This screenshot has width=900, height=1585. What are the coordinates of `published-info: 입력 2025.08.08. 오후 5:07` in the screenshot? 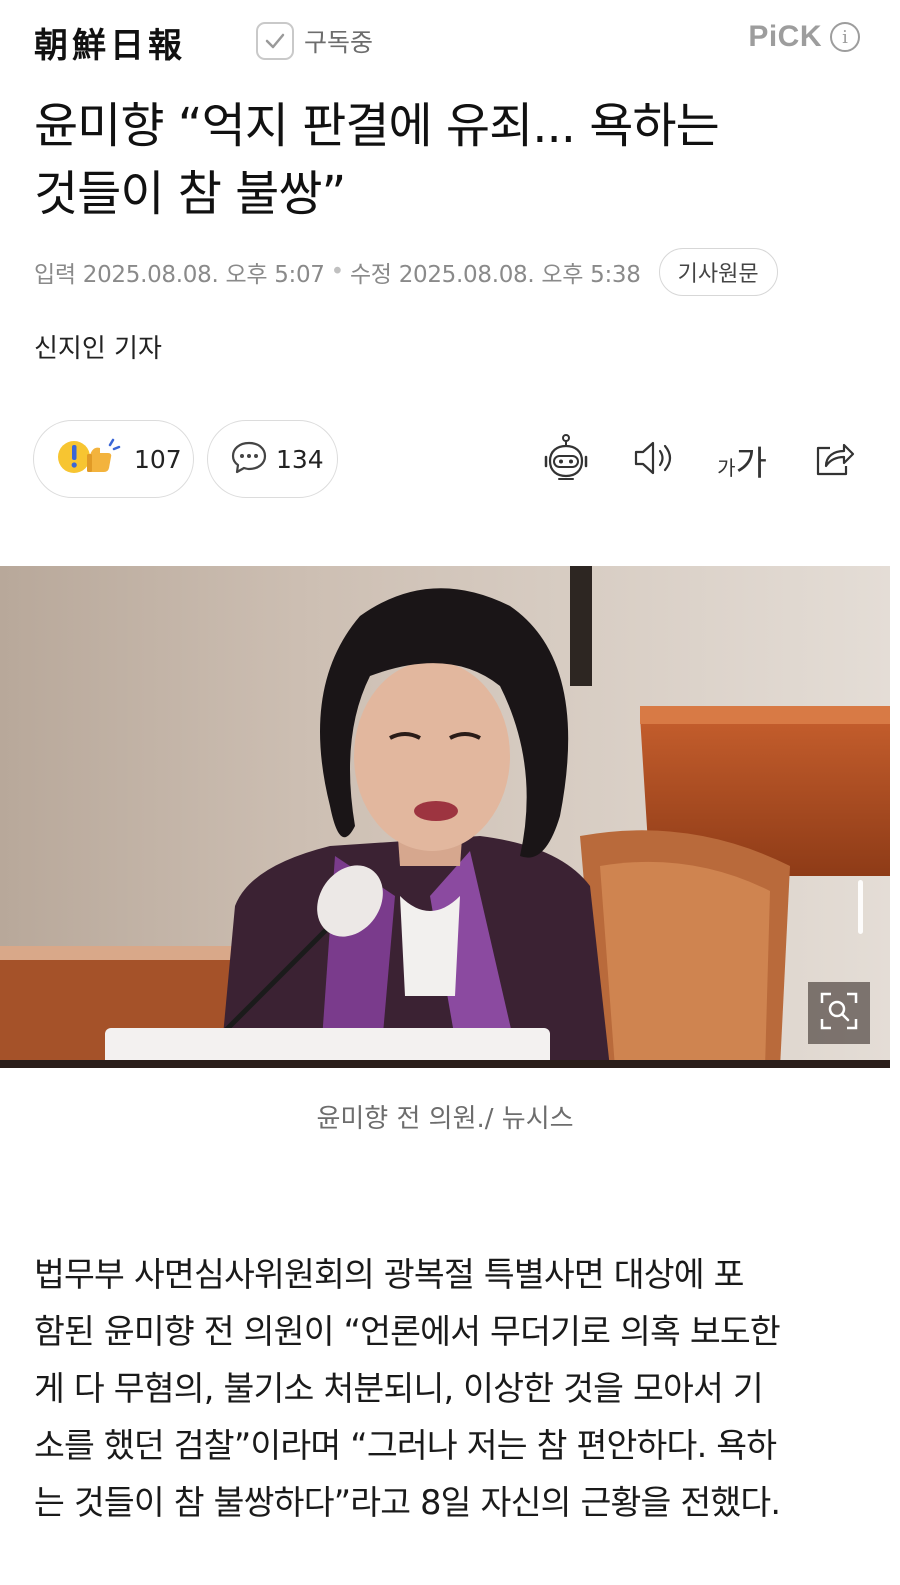 It's located at (179, 272).